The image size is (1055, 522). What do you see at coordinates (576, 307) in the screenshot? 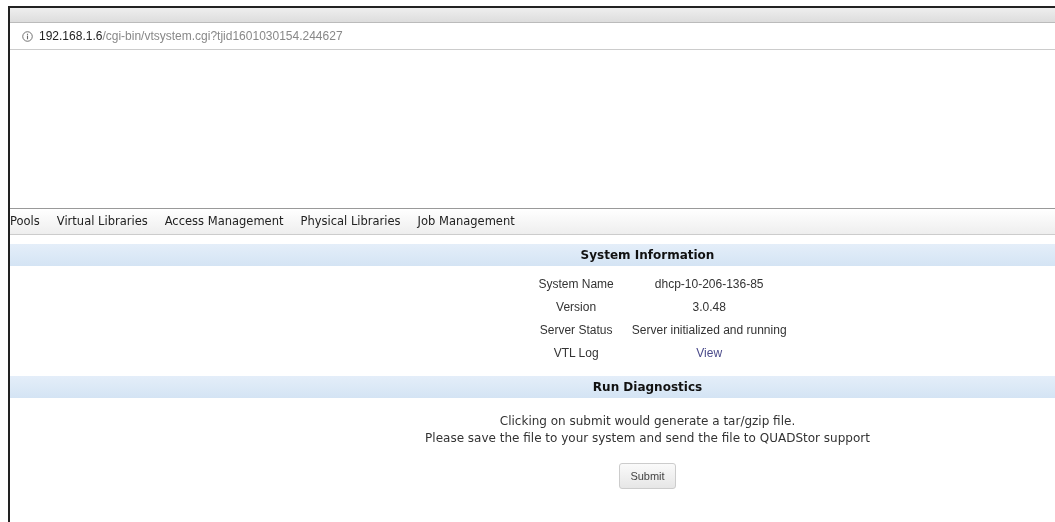
I see `field-label: Version` at bounding box center [576, 307].